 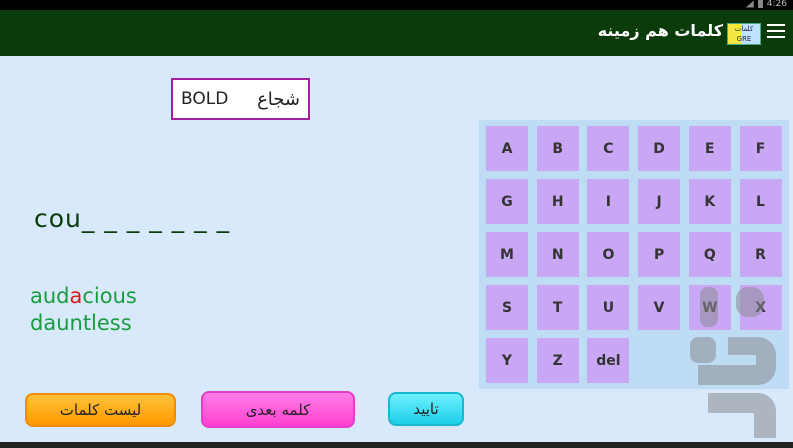 I want to click on key-g: G, so click(x=507, y=201).